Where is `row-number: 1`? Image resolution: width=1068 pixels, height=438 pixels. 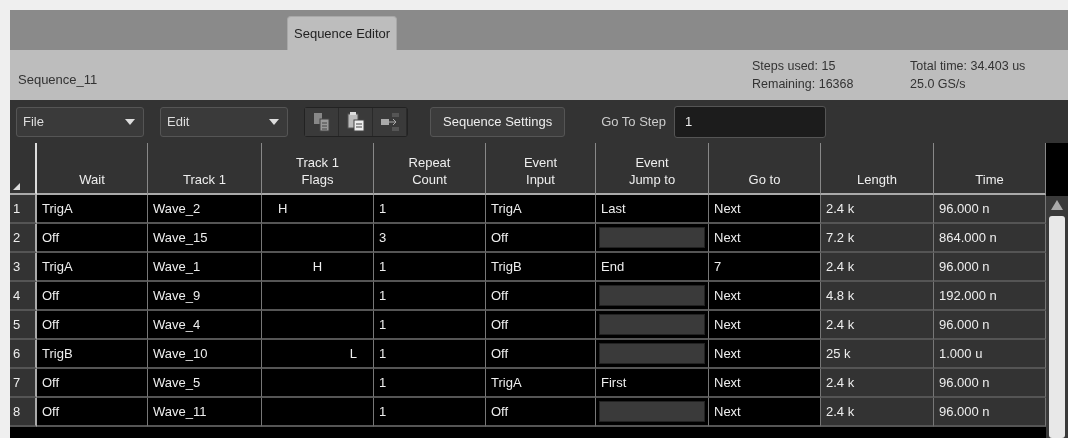 row-number: 1 is located at coordinates (23, 209).